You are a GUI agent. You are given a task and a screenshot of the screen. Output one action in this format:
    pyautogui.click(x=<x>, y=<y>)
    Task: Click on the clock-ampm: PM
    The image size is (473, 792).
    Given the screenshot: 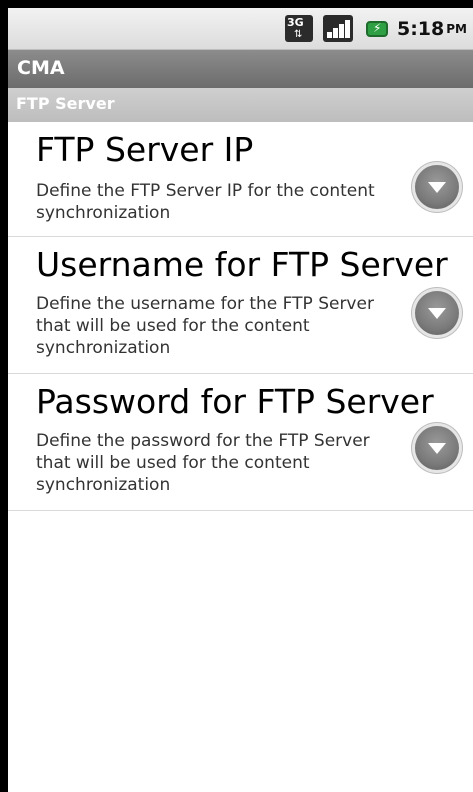 What is the action you would take?
    pyautogui.click(x=456, y=28)
    